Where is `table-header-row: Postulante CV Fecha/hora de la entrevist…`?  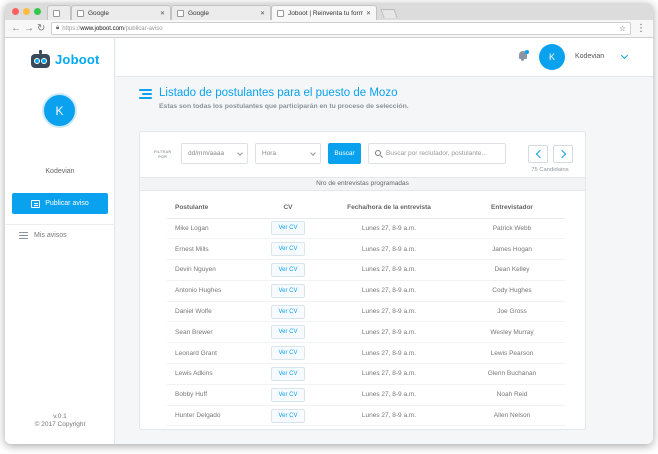 table-header-row: Postulante CV Fecha/hora de la entrevist… is located at coordinates (366, 208).